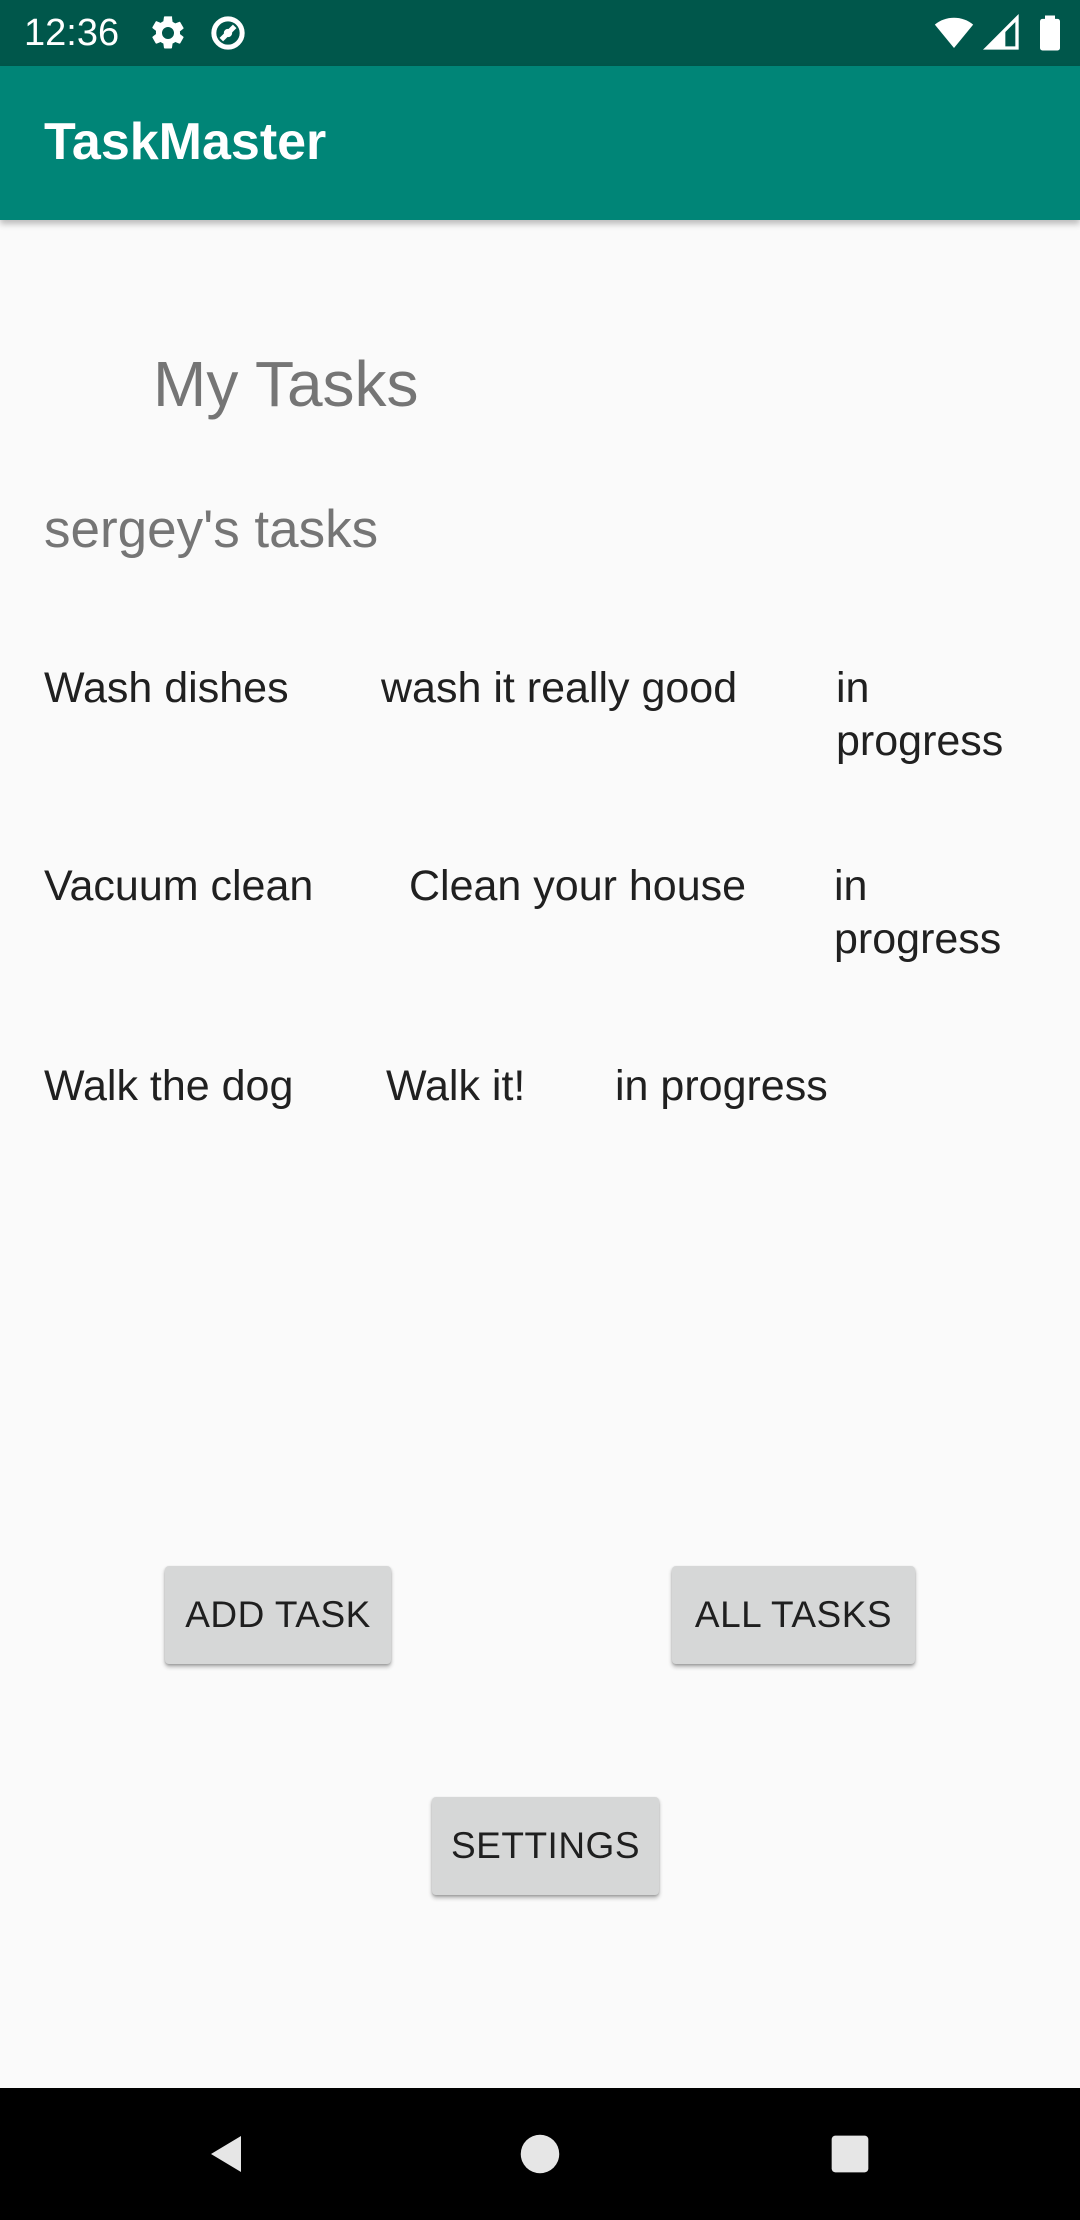 This screenshot has height=2220, width=1080. What do you see at coordinates (559, 688) in the screenshot?
I see `task-body: wash it really good` at bounding box center [559, 688].